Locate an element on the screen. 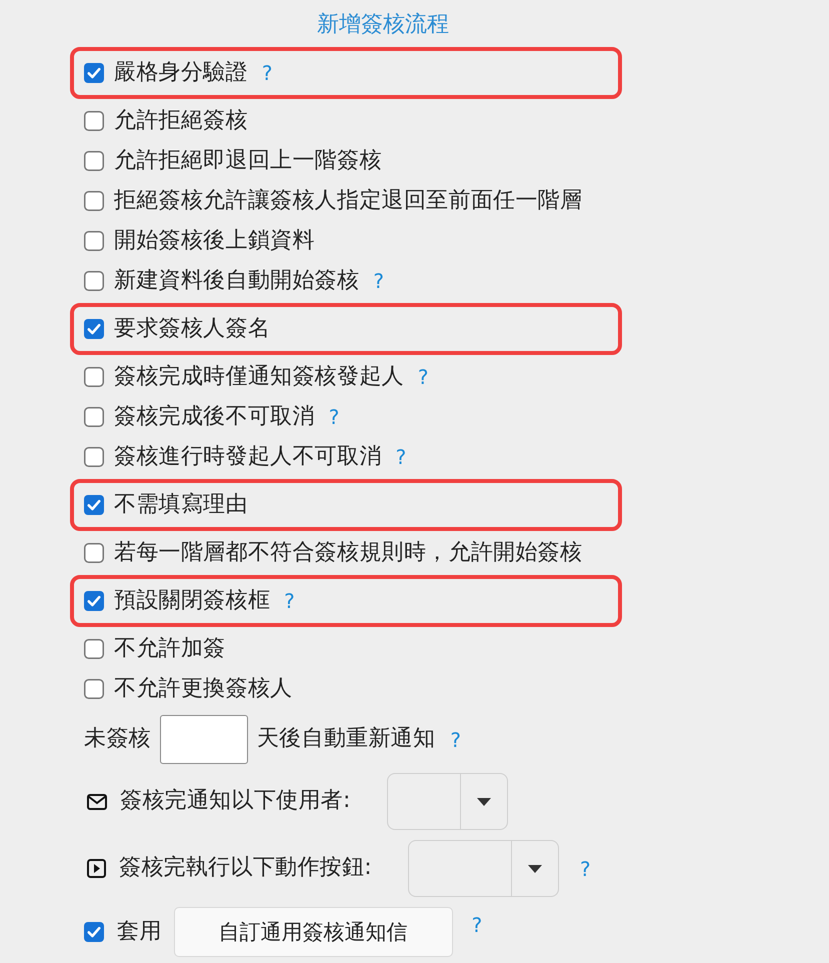 Image resolution: width=829 pixels, height=963 pixels. notification-template-button: 自訂通用簽核通知信 is located at coordinates (313, 932).